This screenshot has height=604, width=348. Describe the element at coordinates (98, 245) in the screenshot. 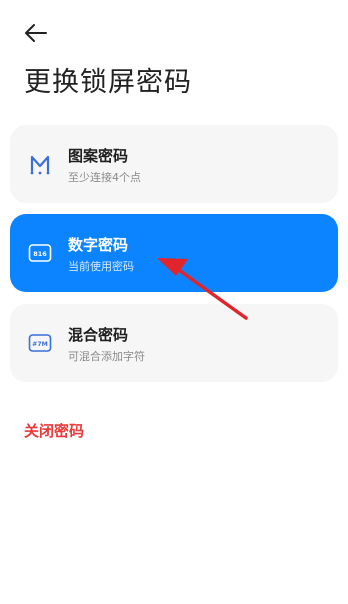

I see `option-title: 数字密码` at that location.